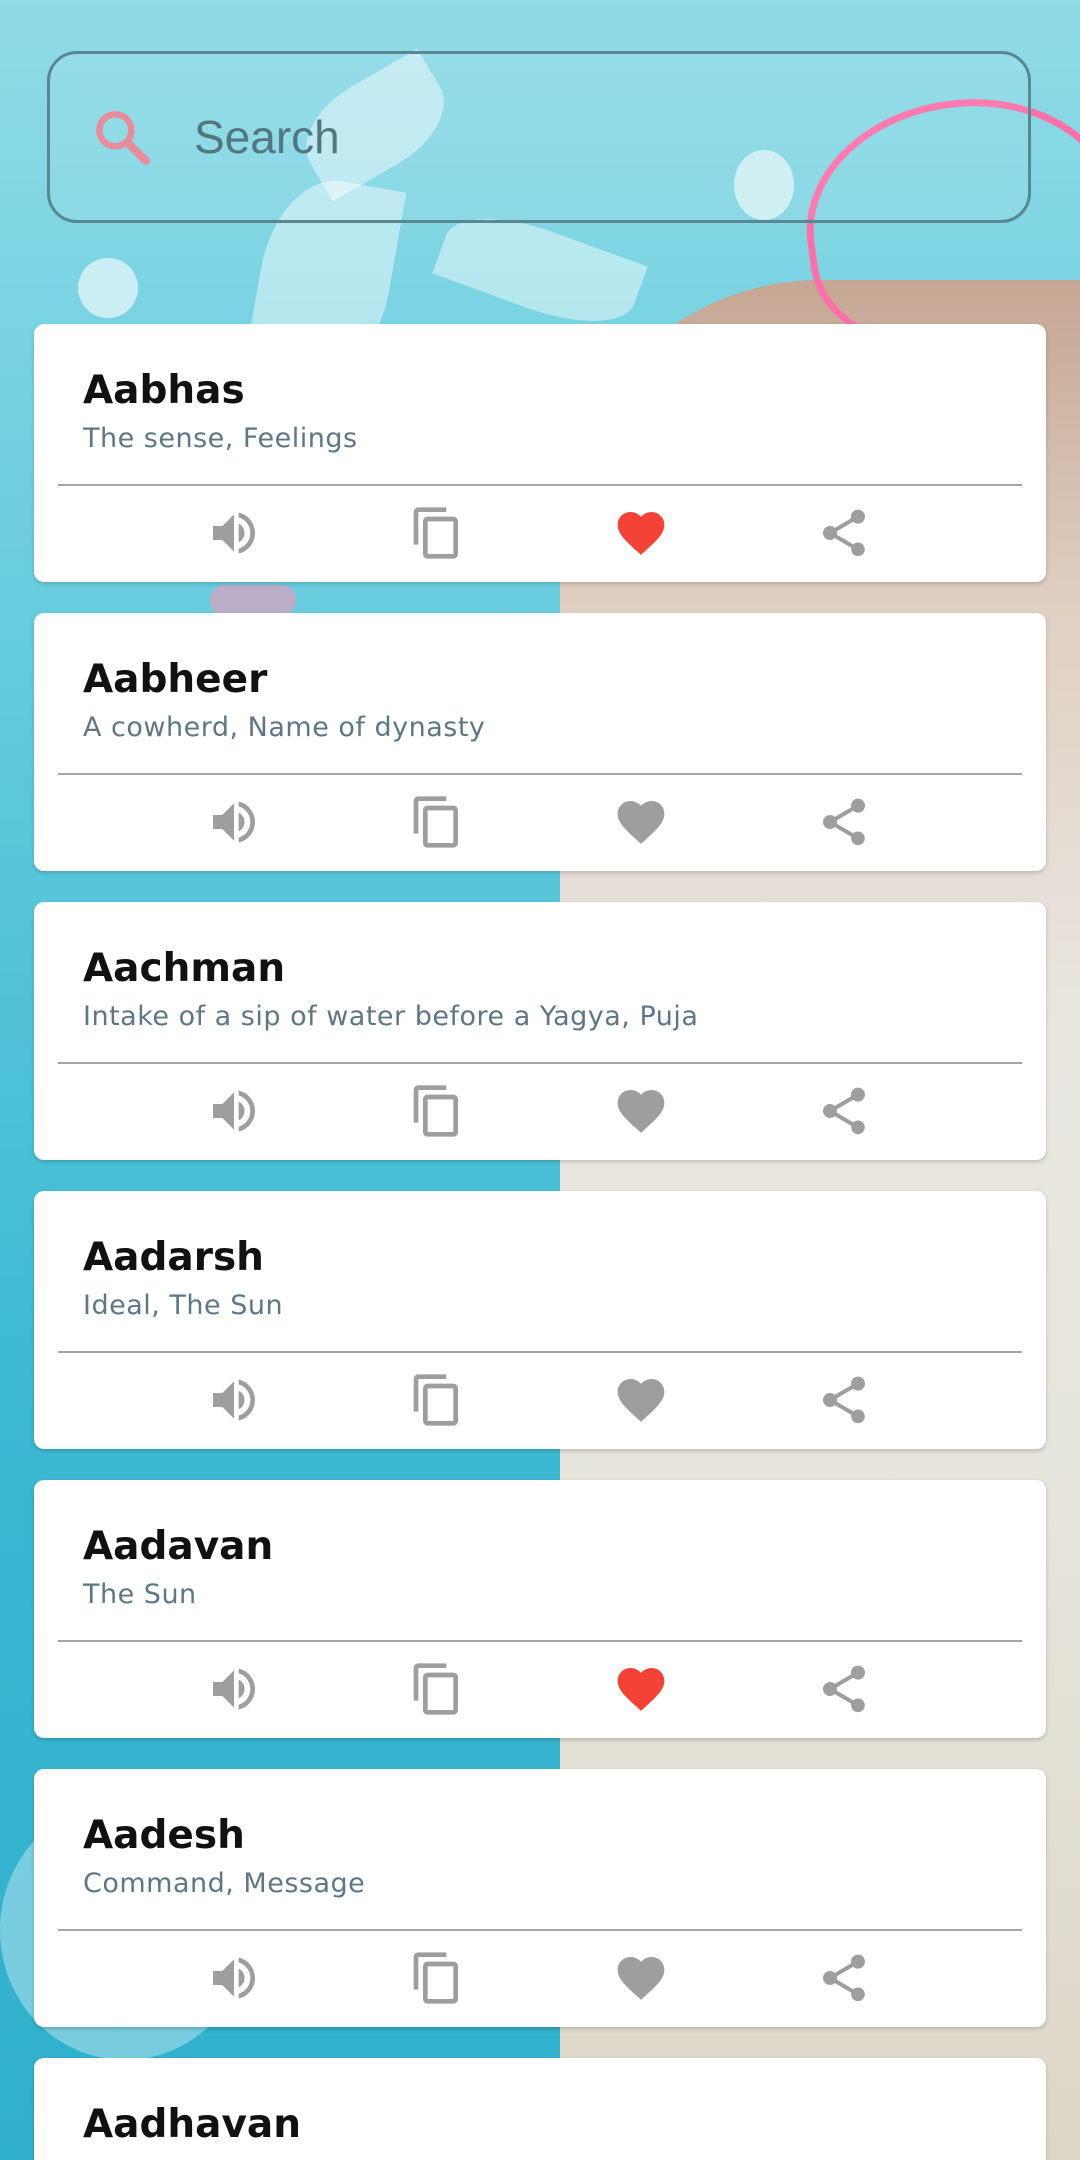  Describe the element at coordinates (540, 2109) in the screenshot. I see `name-card: Aadhavan` at that location.